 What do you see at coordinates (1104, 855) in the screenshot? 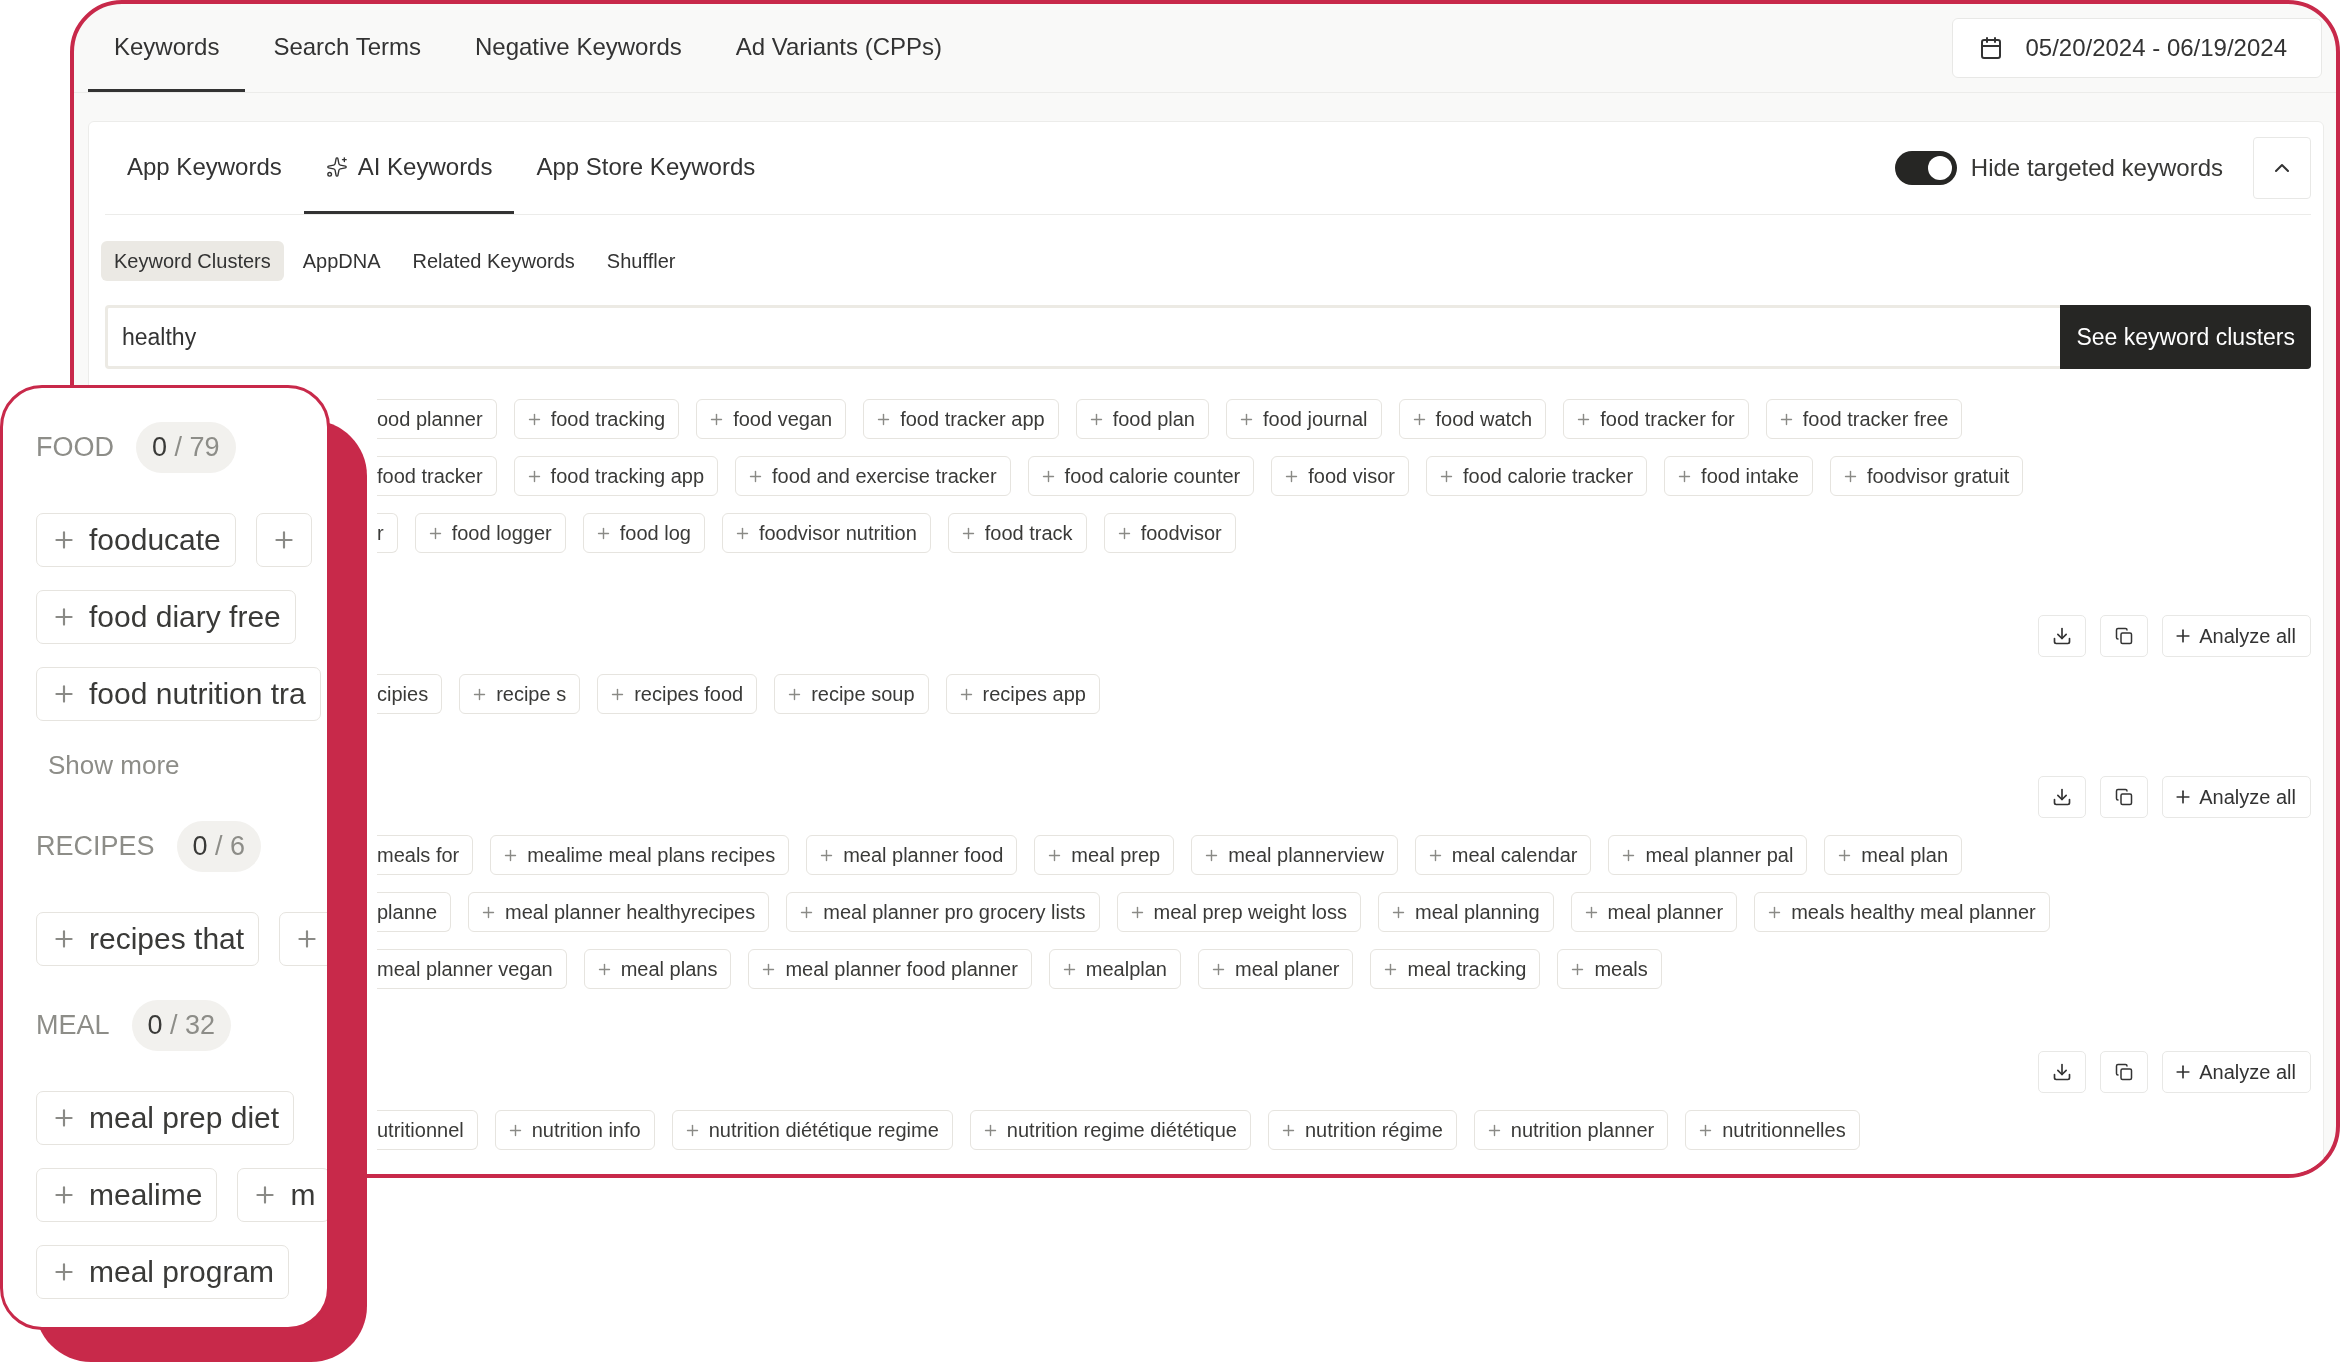
I see `keyword-chip: meal prep` at bounding box center [1104, 855].